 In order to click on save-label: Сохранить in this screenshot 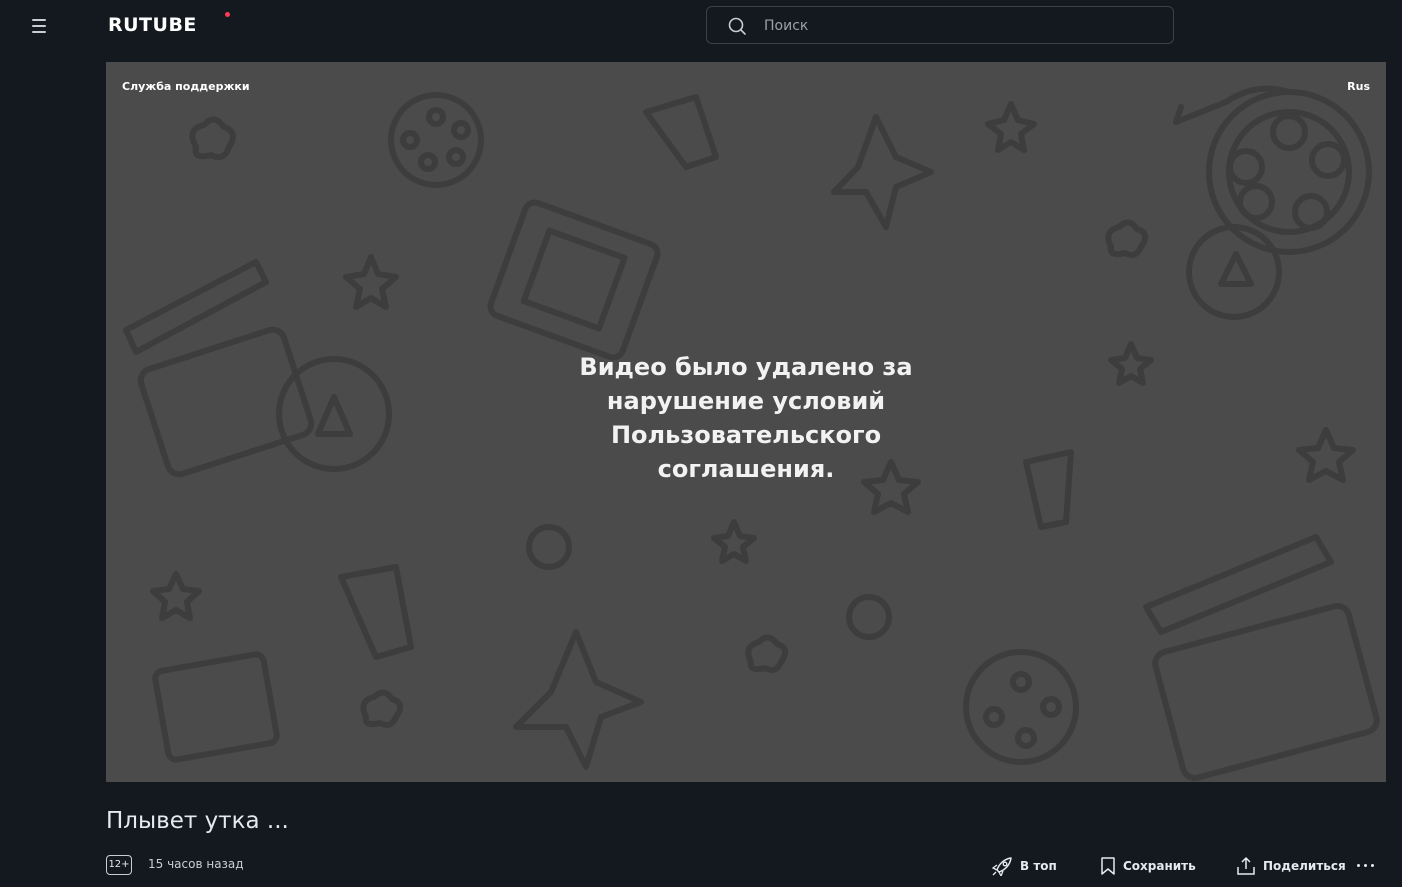, I will do `click(1159, 866)`.